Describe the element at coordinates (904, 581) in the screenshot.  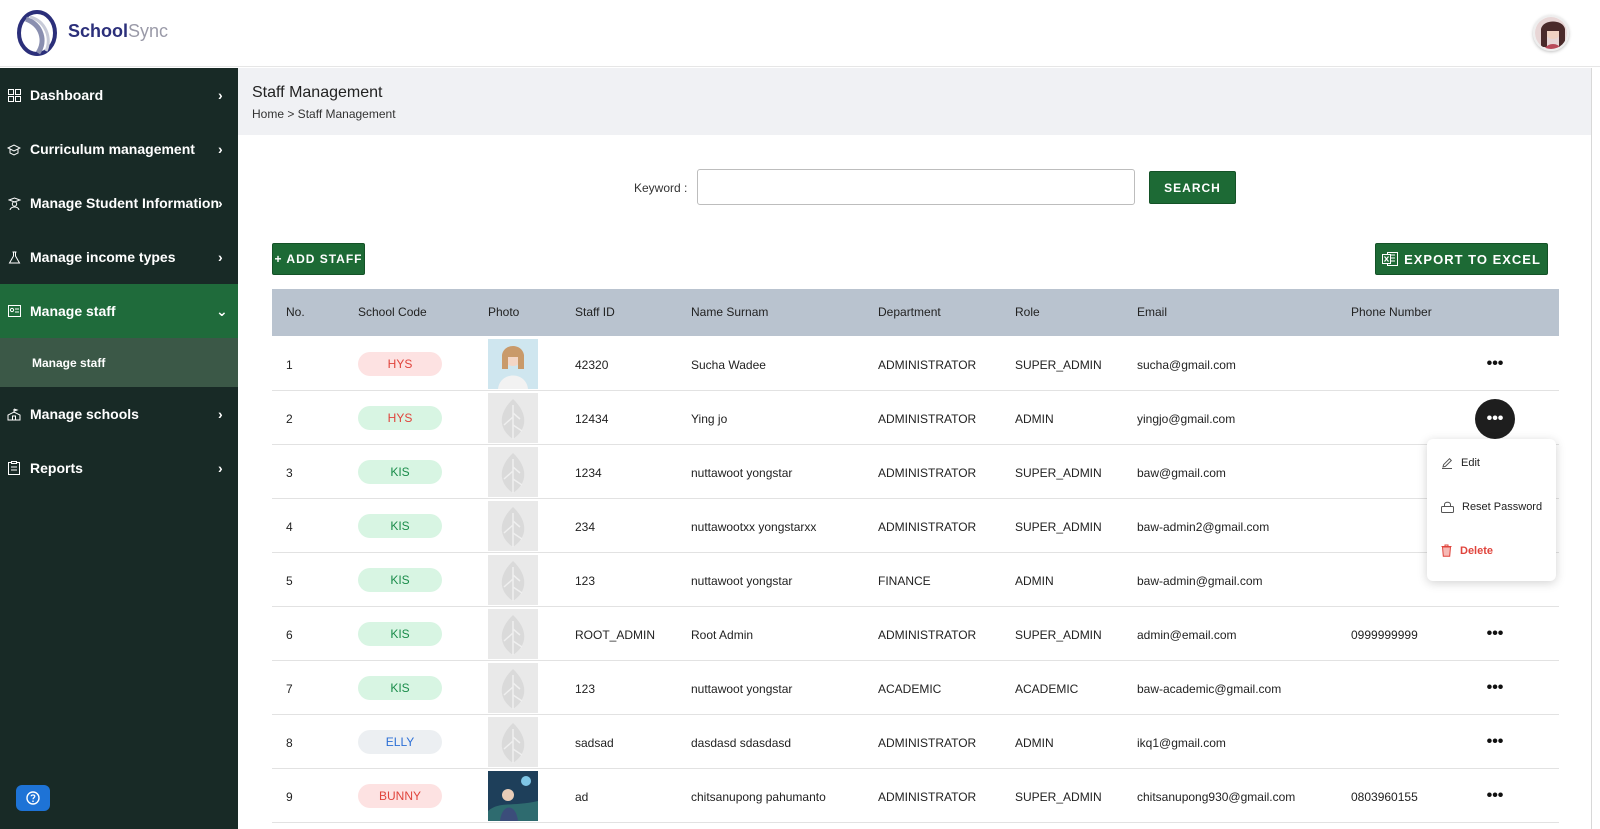
I see `cell-department: FINANCE` at that location.